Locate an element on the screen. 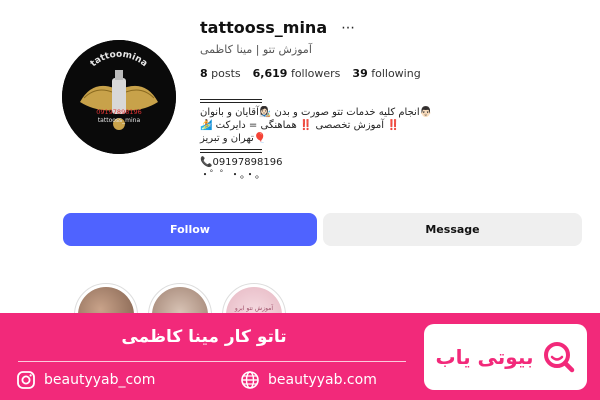  website-label: beautyyab.com is located at coordinates (322, 380).